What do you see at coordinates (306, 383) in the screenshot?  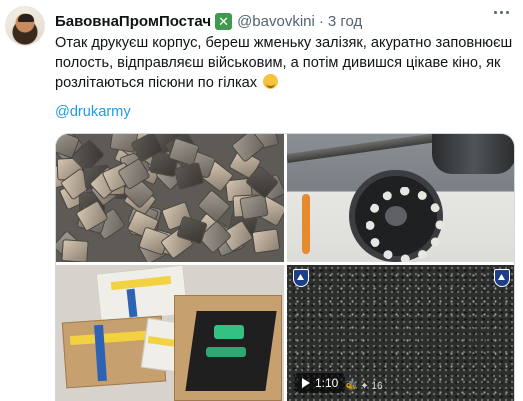 I see `play-icon` at bounding box center [306, 383].